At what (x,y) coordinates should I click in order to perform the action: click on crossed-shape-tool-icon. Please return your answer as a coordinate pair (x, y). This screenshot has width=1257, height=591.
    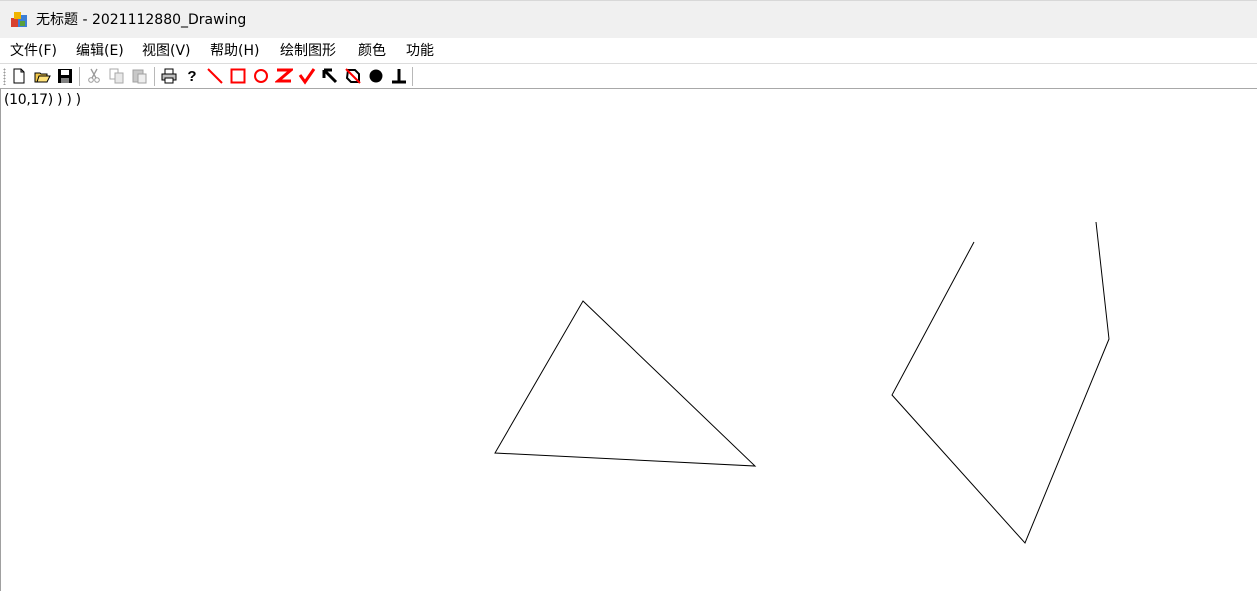
    Looking at the image, I should click on (353, 76).